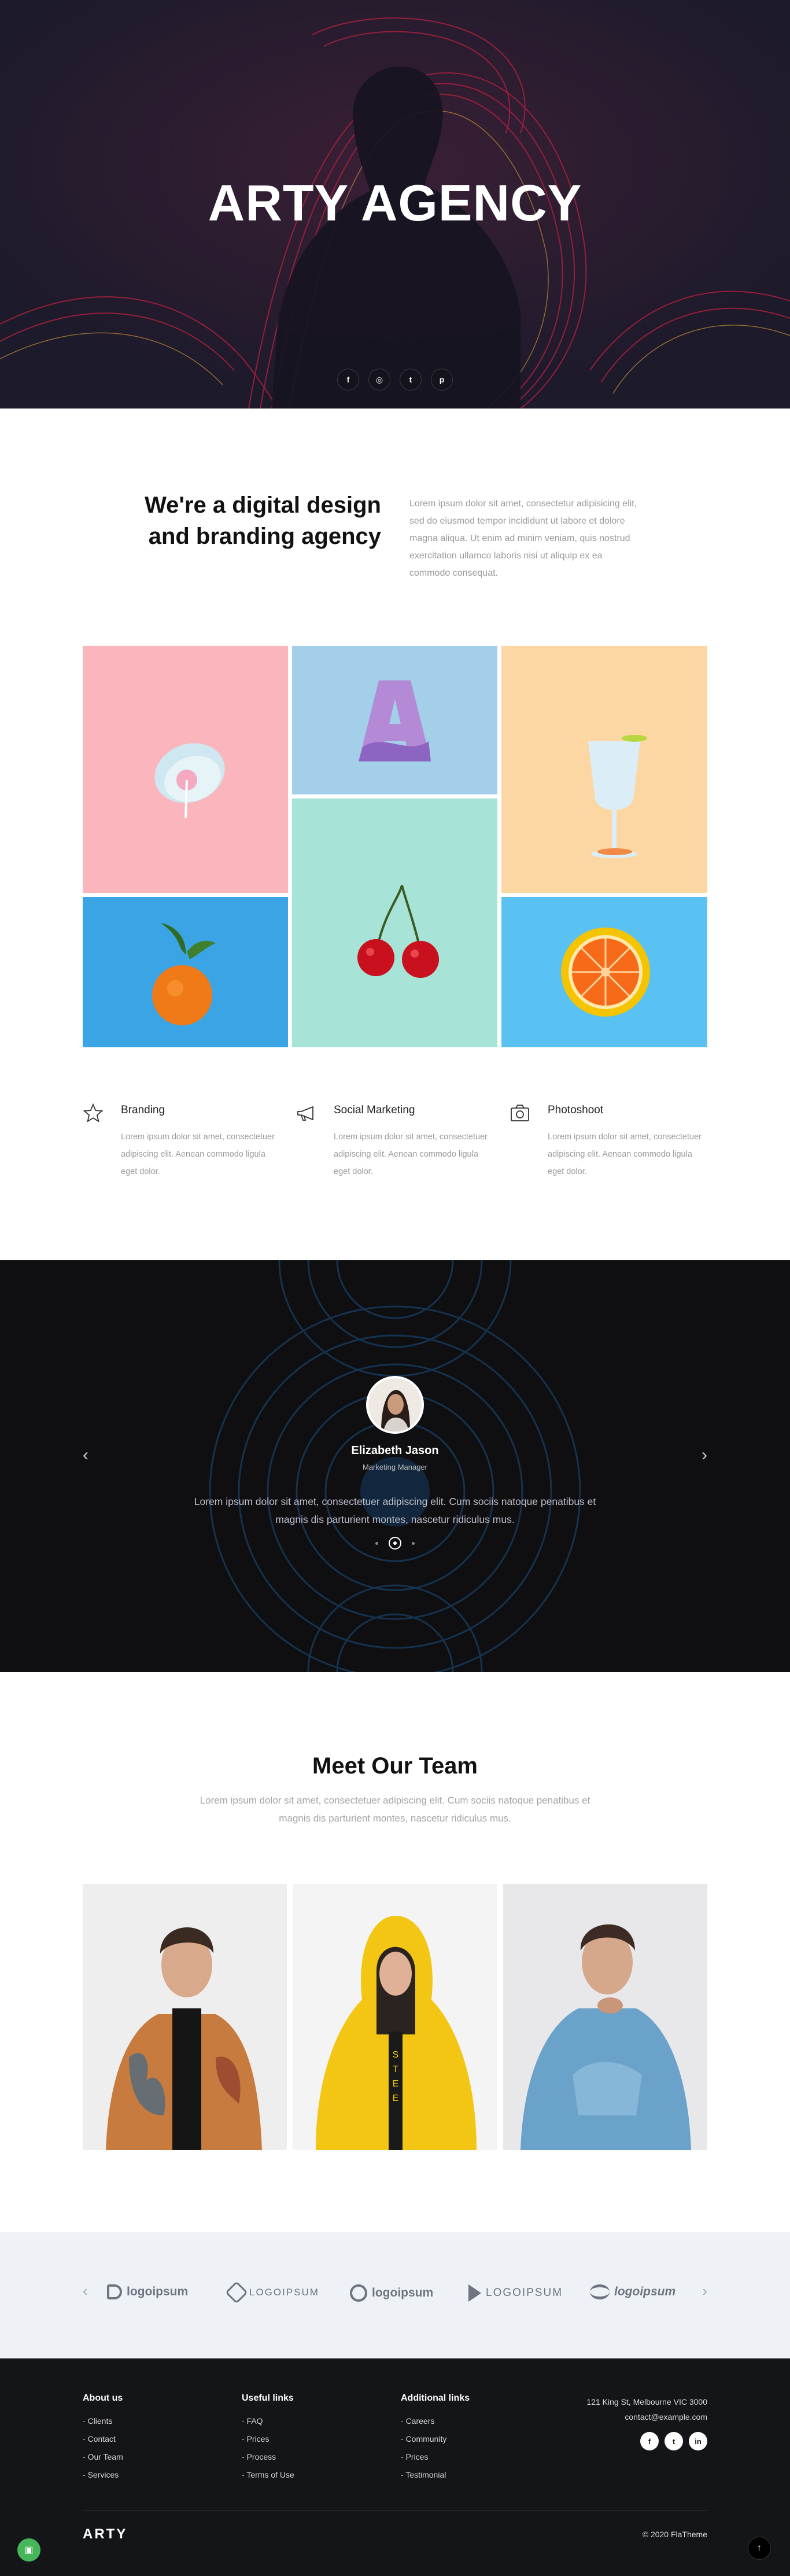 The image size is (790, 2576). I want to click on pinterest-icon: p, so click(442, 380).